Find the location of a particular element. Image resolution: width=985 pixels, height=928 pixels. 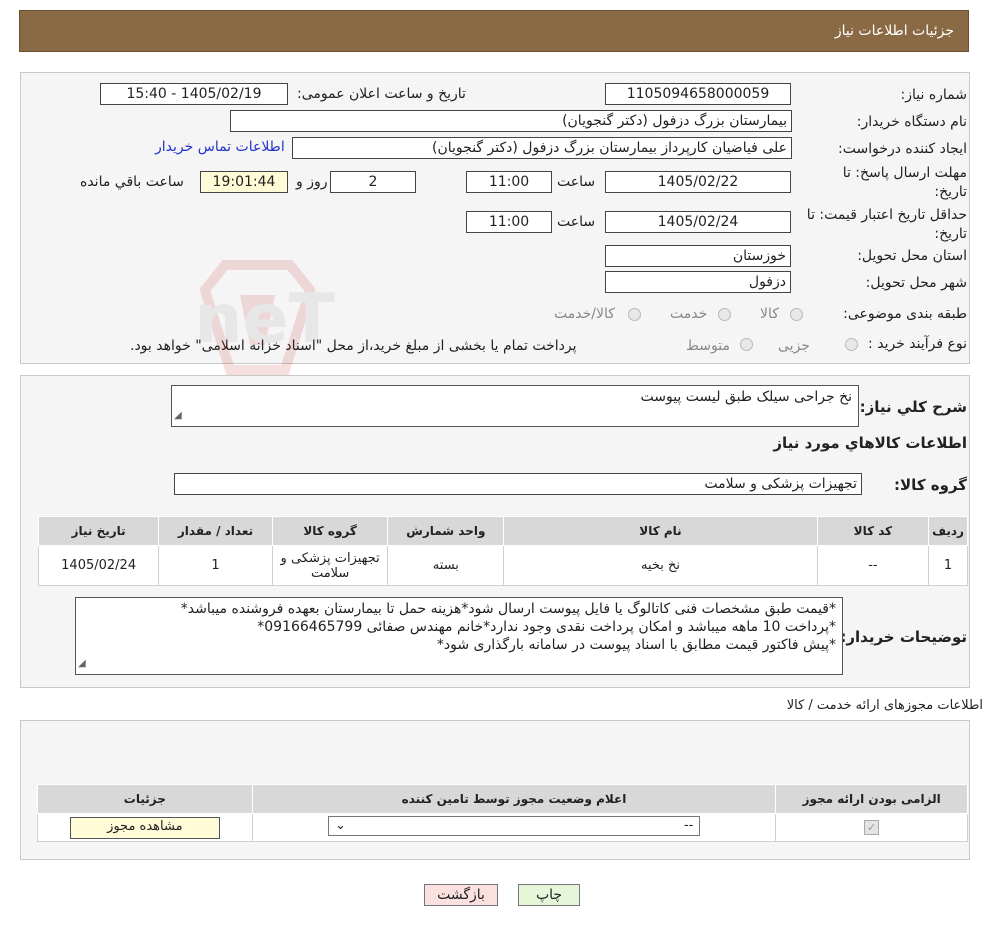

col-row: ردیف is located at coordinates (948, 531).